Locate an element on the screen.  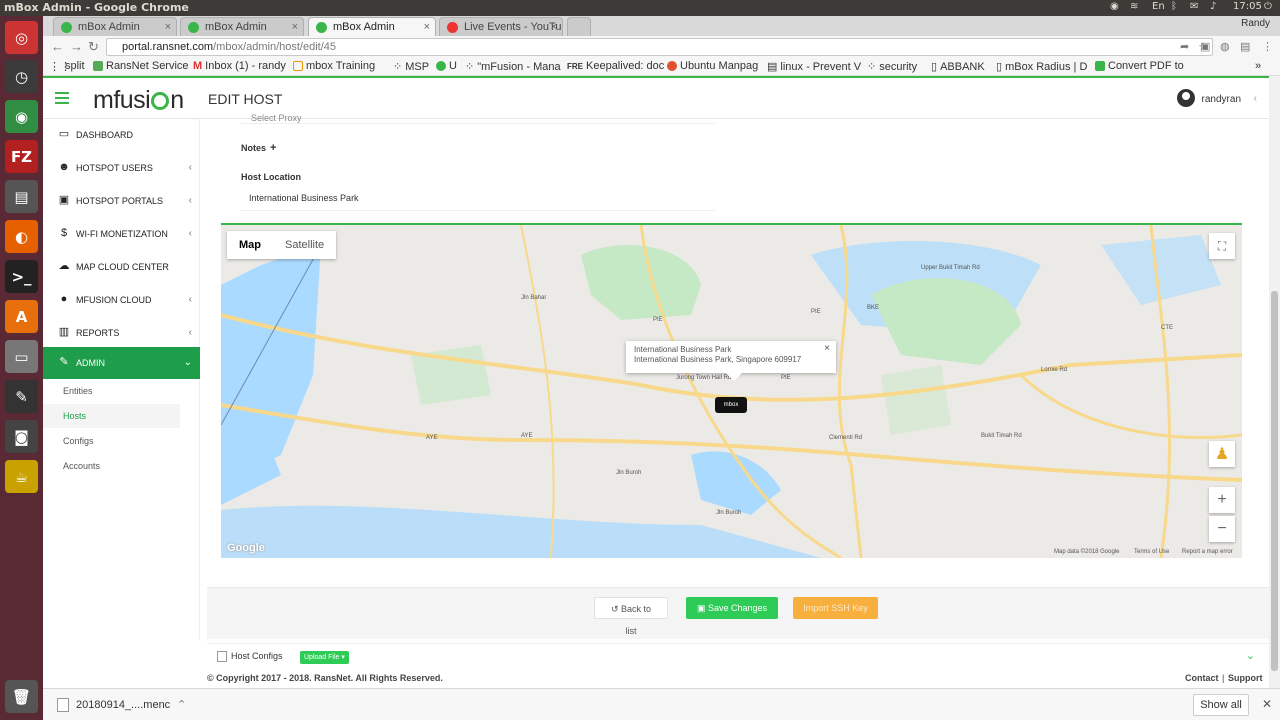
files-icon: ▤ is located at coordinates (21, 196).